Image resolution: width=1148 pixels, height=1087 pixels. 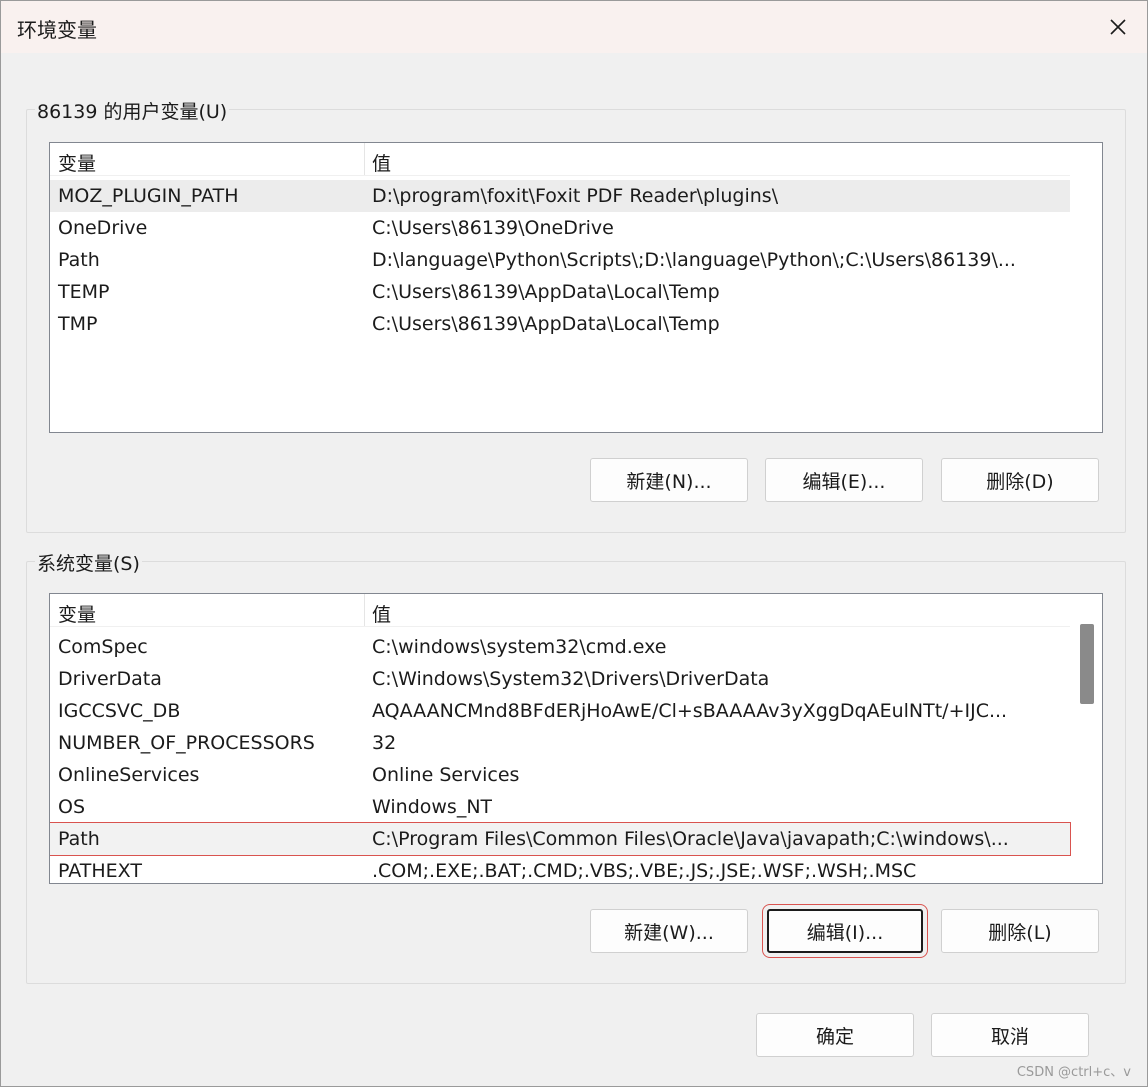 I want to click on user-vars-label: 86139 的用户变量(U), so click(x=132, y=110).